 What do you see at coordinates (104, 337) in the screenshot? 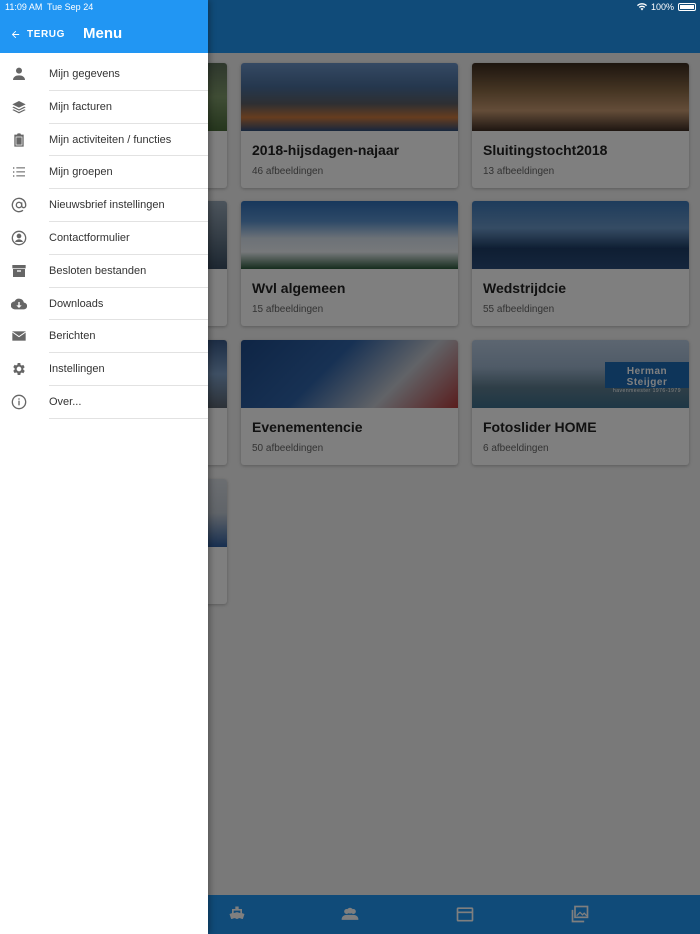
I see `menu-item-berichten: Berichten` at bounding box center [104, 337].